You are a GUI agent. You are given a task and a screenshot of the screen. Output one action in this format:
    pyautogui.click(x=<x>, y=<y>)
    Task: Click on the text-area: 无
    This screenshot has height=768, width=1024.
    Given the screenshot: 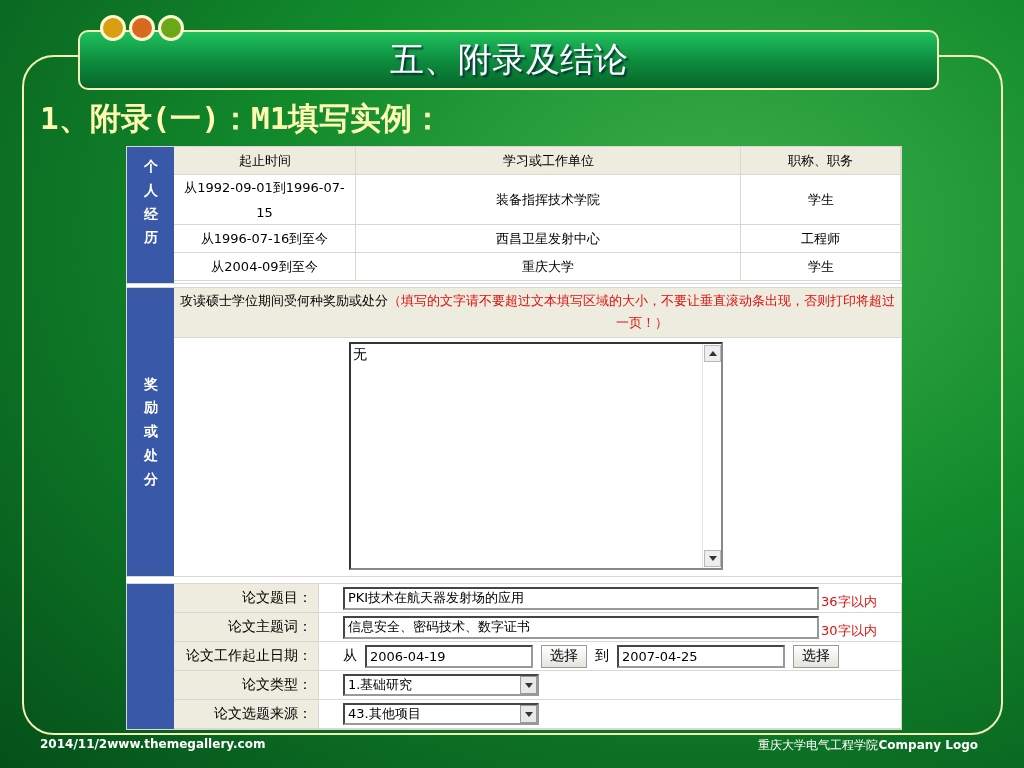 What is the action you would take?
    pyautogui.click(x=536, y=456)
    